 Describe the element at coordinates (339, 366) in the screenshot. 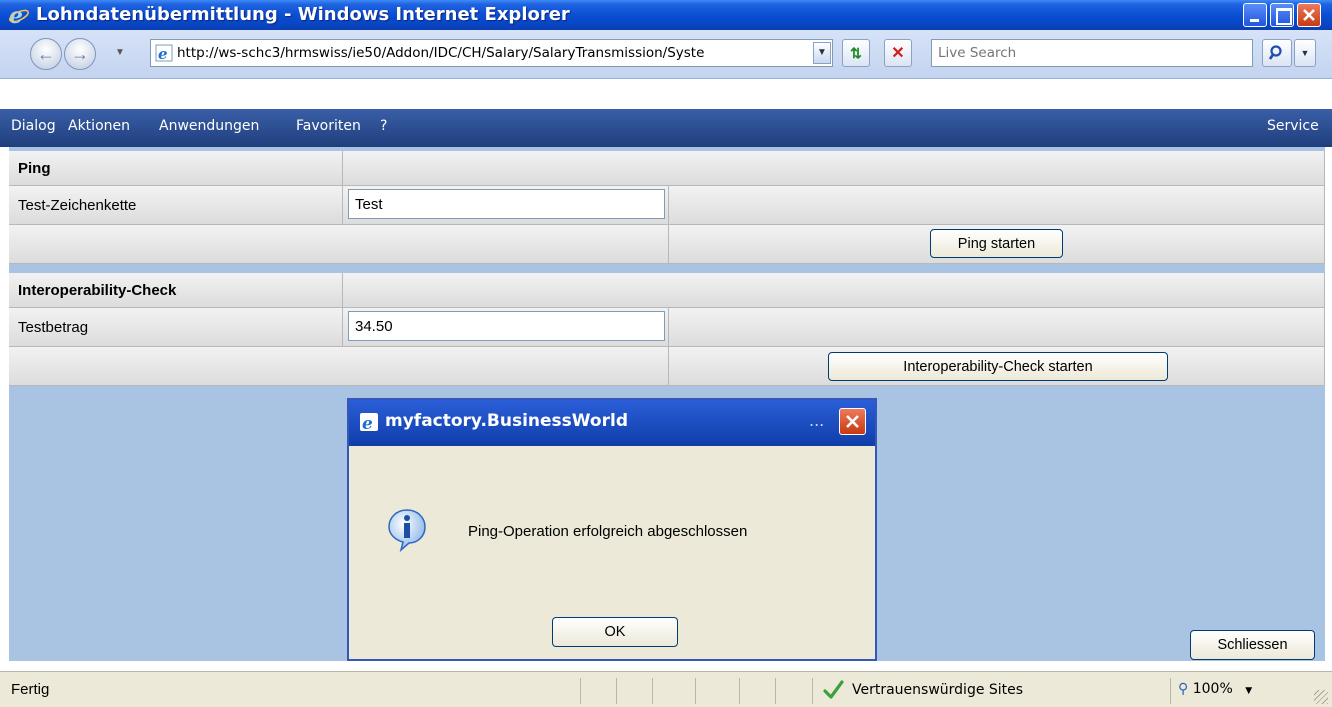

I see `interop-button-row-left` at that location.